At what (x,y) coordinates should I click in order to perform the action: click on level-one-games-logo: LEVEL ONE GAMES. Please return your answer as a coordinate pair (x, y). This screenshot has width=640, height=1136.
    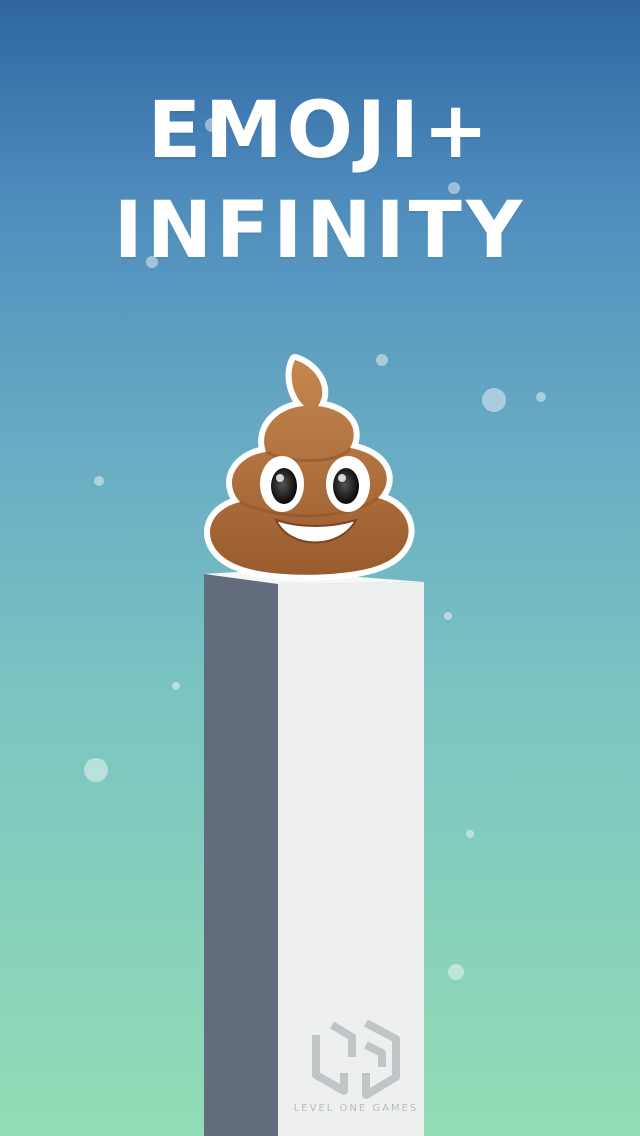
    Looking at the image, I should click on (356, 1070).